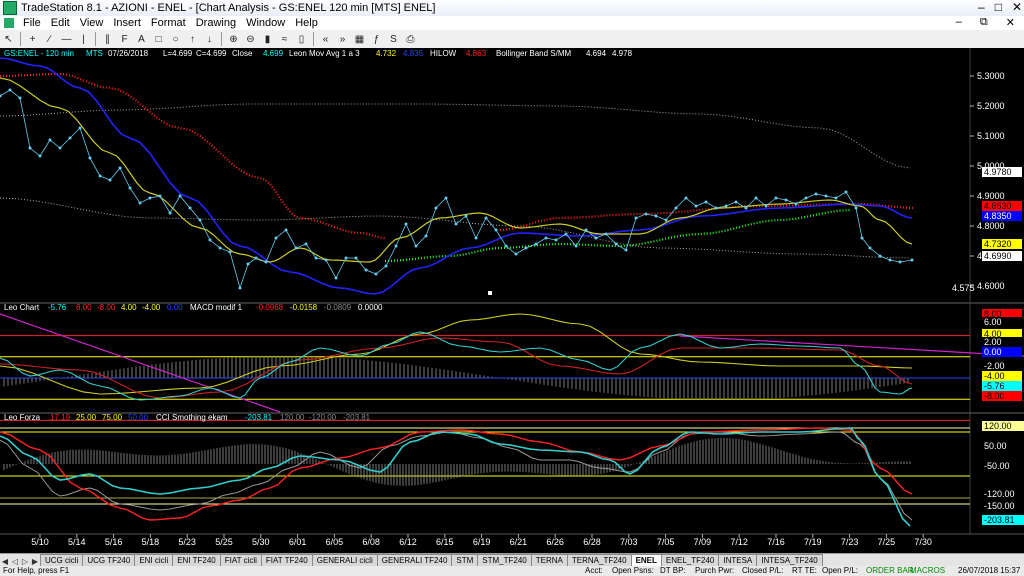 The height and width of the screenshot is (576, 1024). I want to click on tab-eni-tf240: ENI TF240, so click(196, 560).